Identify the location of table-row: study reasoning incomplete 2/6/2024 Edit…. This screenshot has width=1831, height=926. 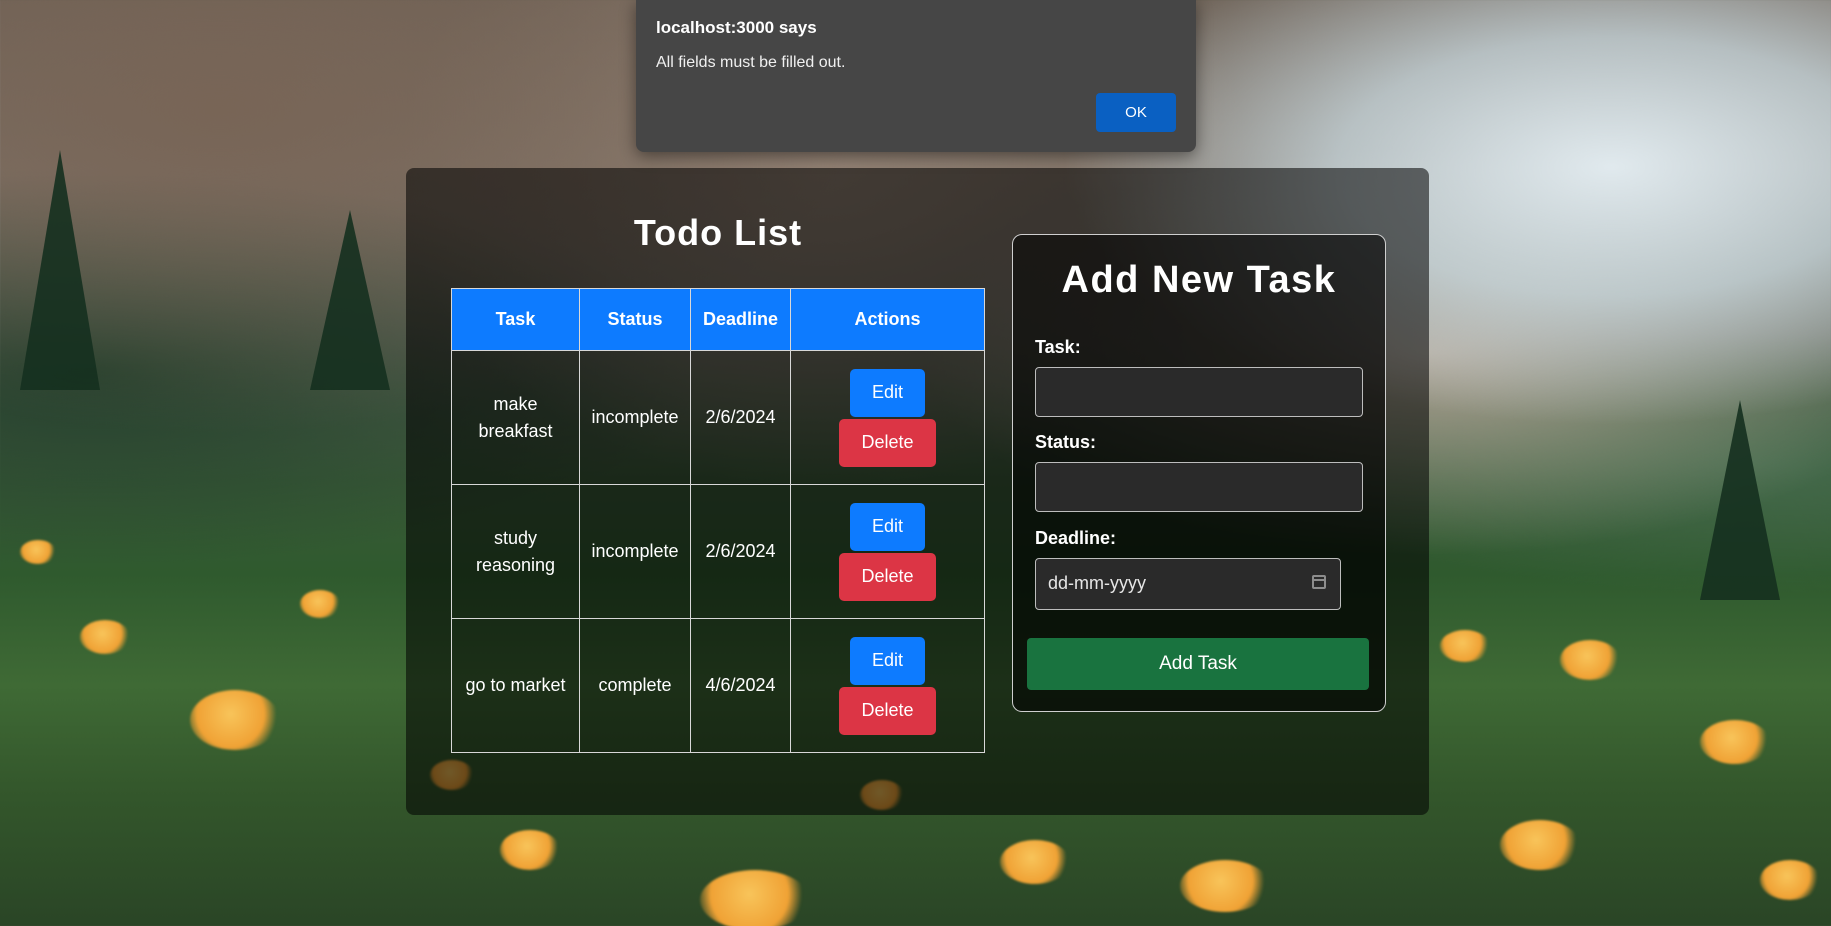
(718, 551).